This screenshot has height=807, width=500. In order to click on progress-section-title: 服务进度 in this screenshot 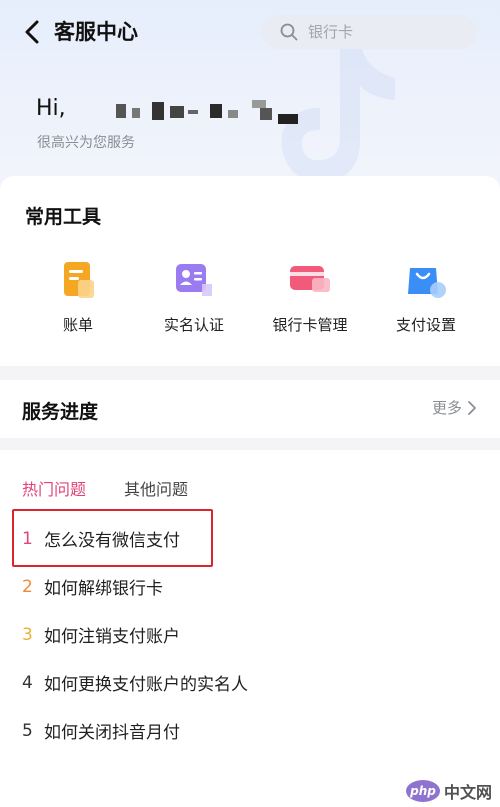, I will do `click(60, 412)`.